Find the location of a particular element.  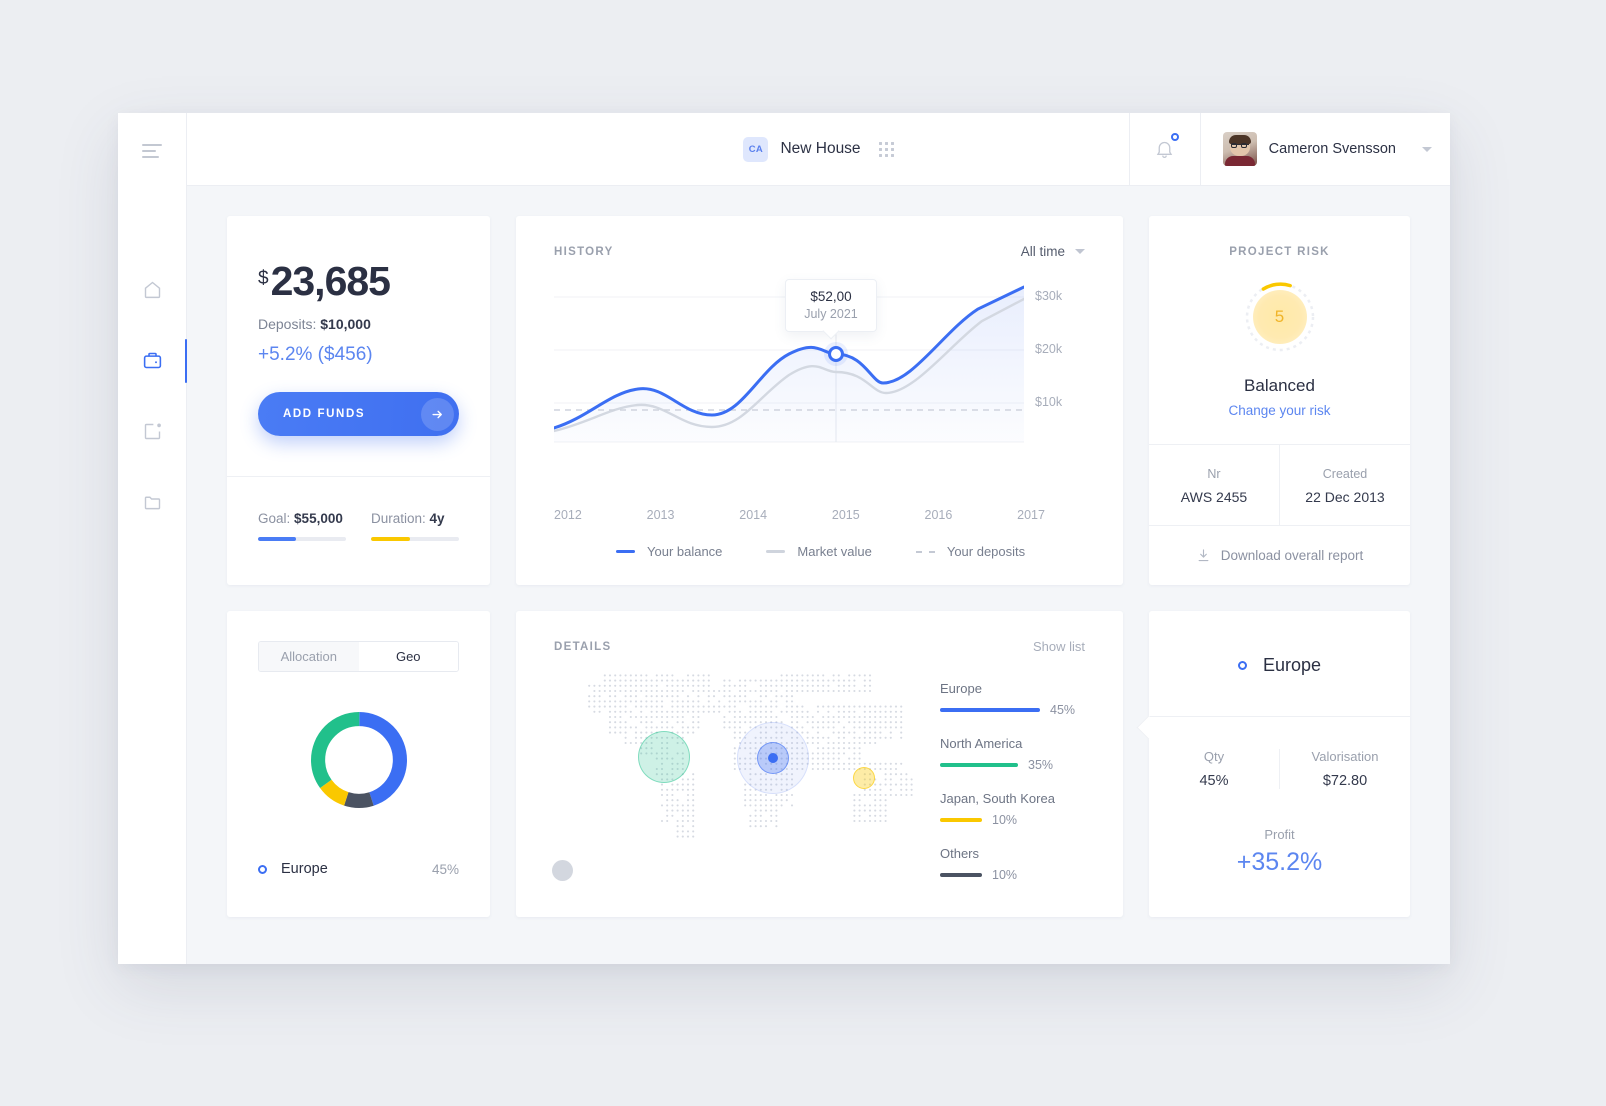

region-name: Europe is located at coordinates (961, 688).